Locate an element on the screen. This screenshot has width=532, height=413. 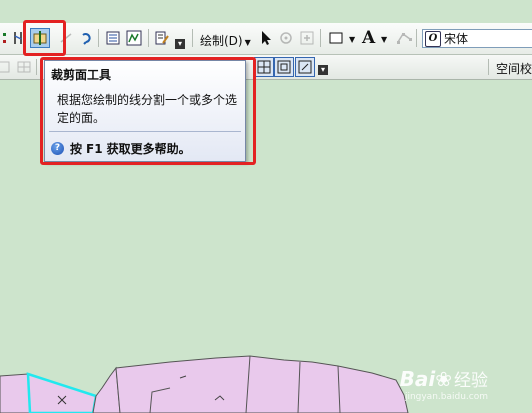
watermark-brand: Bai is located at coordinates (417, 379).